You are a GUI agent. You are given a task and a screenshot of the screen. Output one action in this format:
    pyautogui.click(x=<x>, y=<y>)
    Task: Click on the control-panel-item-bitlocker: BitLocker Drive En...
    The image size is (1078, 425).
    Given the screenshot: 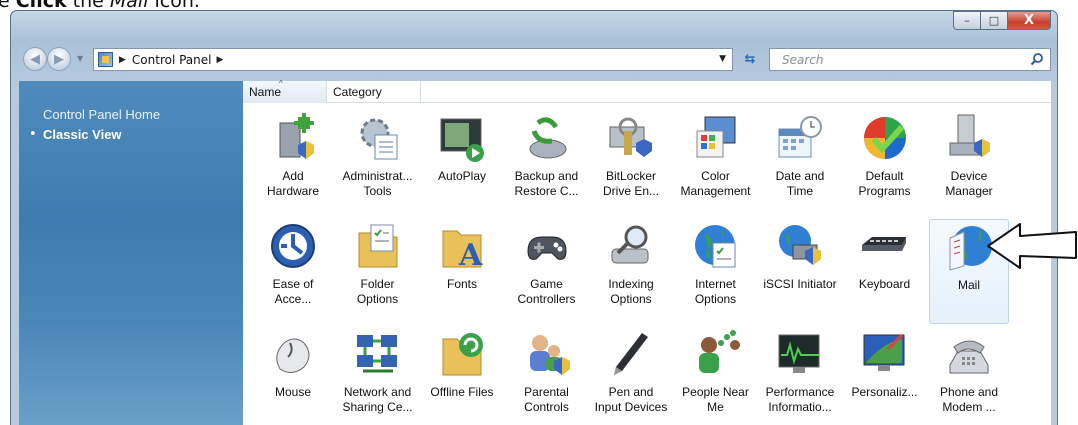 What is the action you would take?
    pyautogui.click(x=631, y=163)
    